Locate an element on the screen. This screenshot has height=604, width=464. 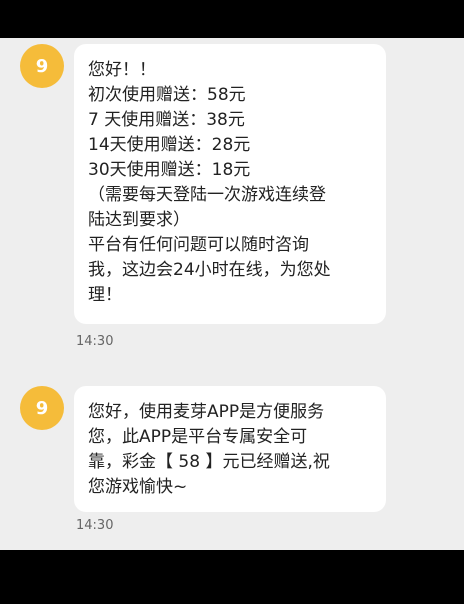
message-line: （需要每天登陆一次游戏连续登 is located at coordinates (207, 195).